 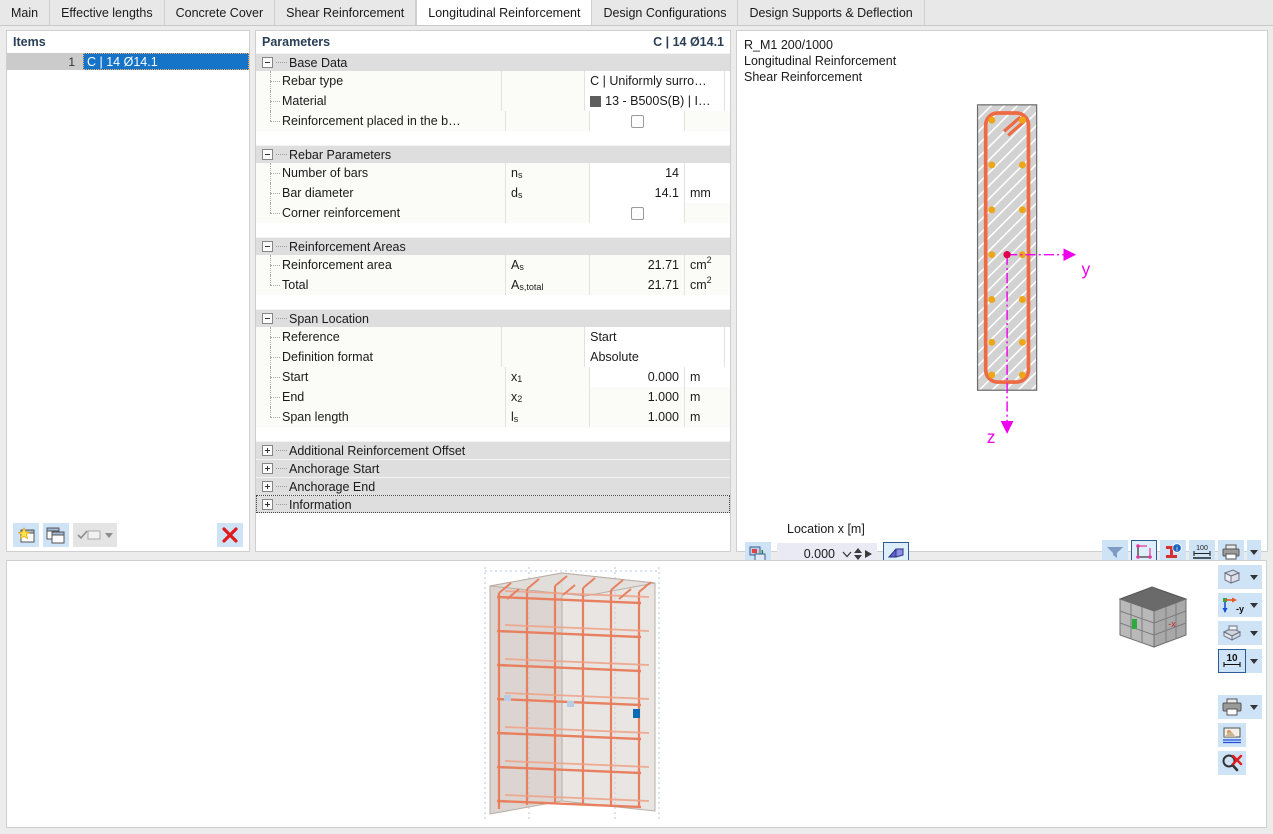 I want to click on tab-concrete-cover: Concrete Cover, so click(x=220, y=12).